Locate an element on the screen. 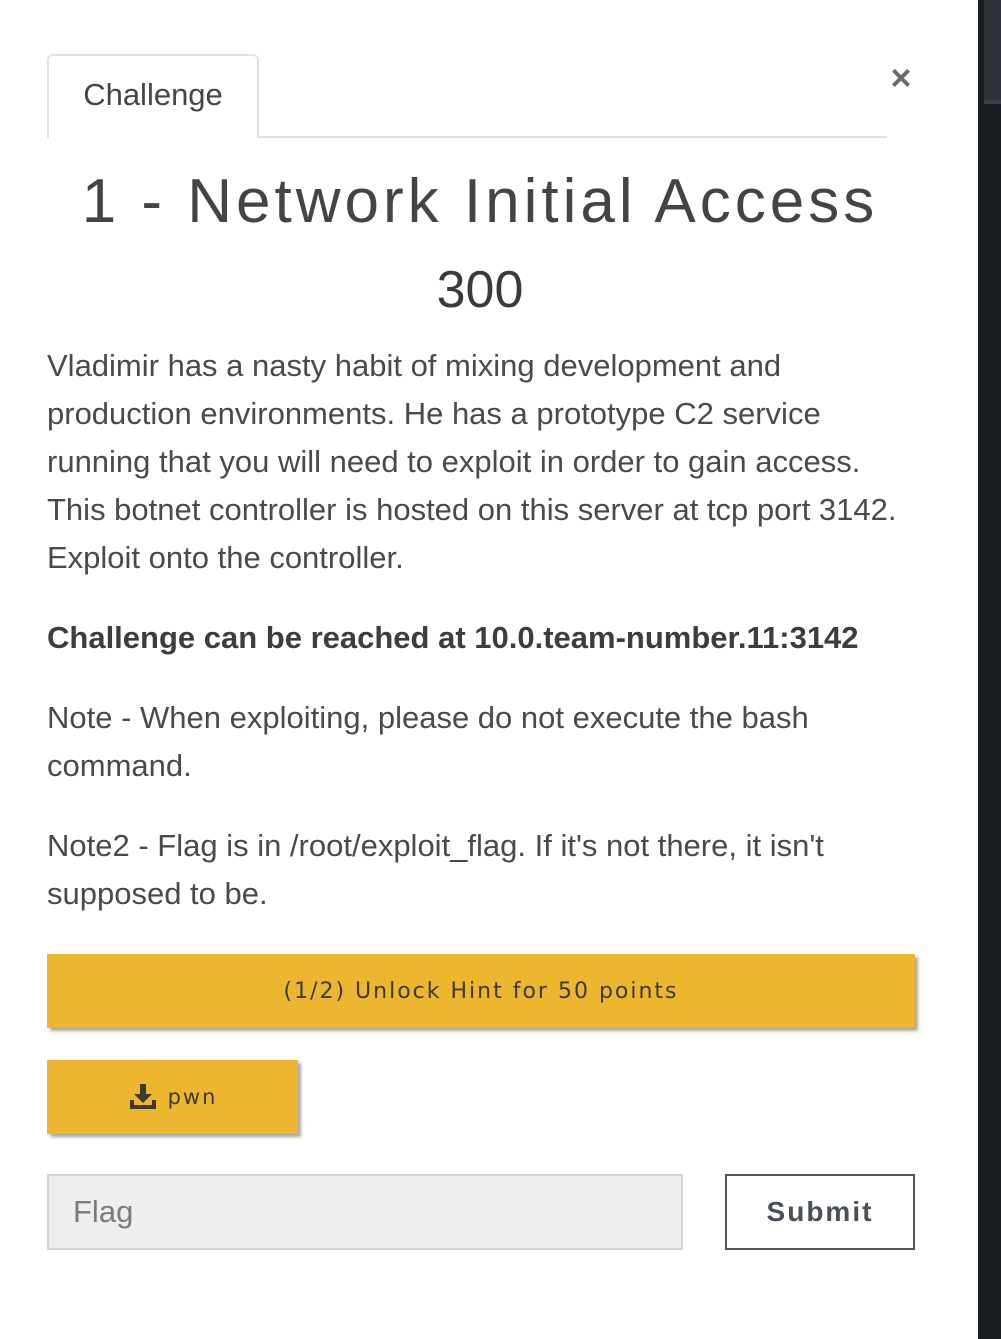 The width and height of the screenshot is (1001, 1339). challenge-title: 1 - Network Initial Access is located at coordinates (480, 201).